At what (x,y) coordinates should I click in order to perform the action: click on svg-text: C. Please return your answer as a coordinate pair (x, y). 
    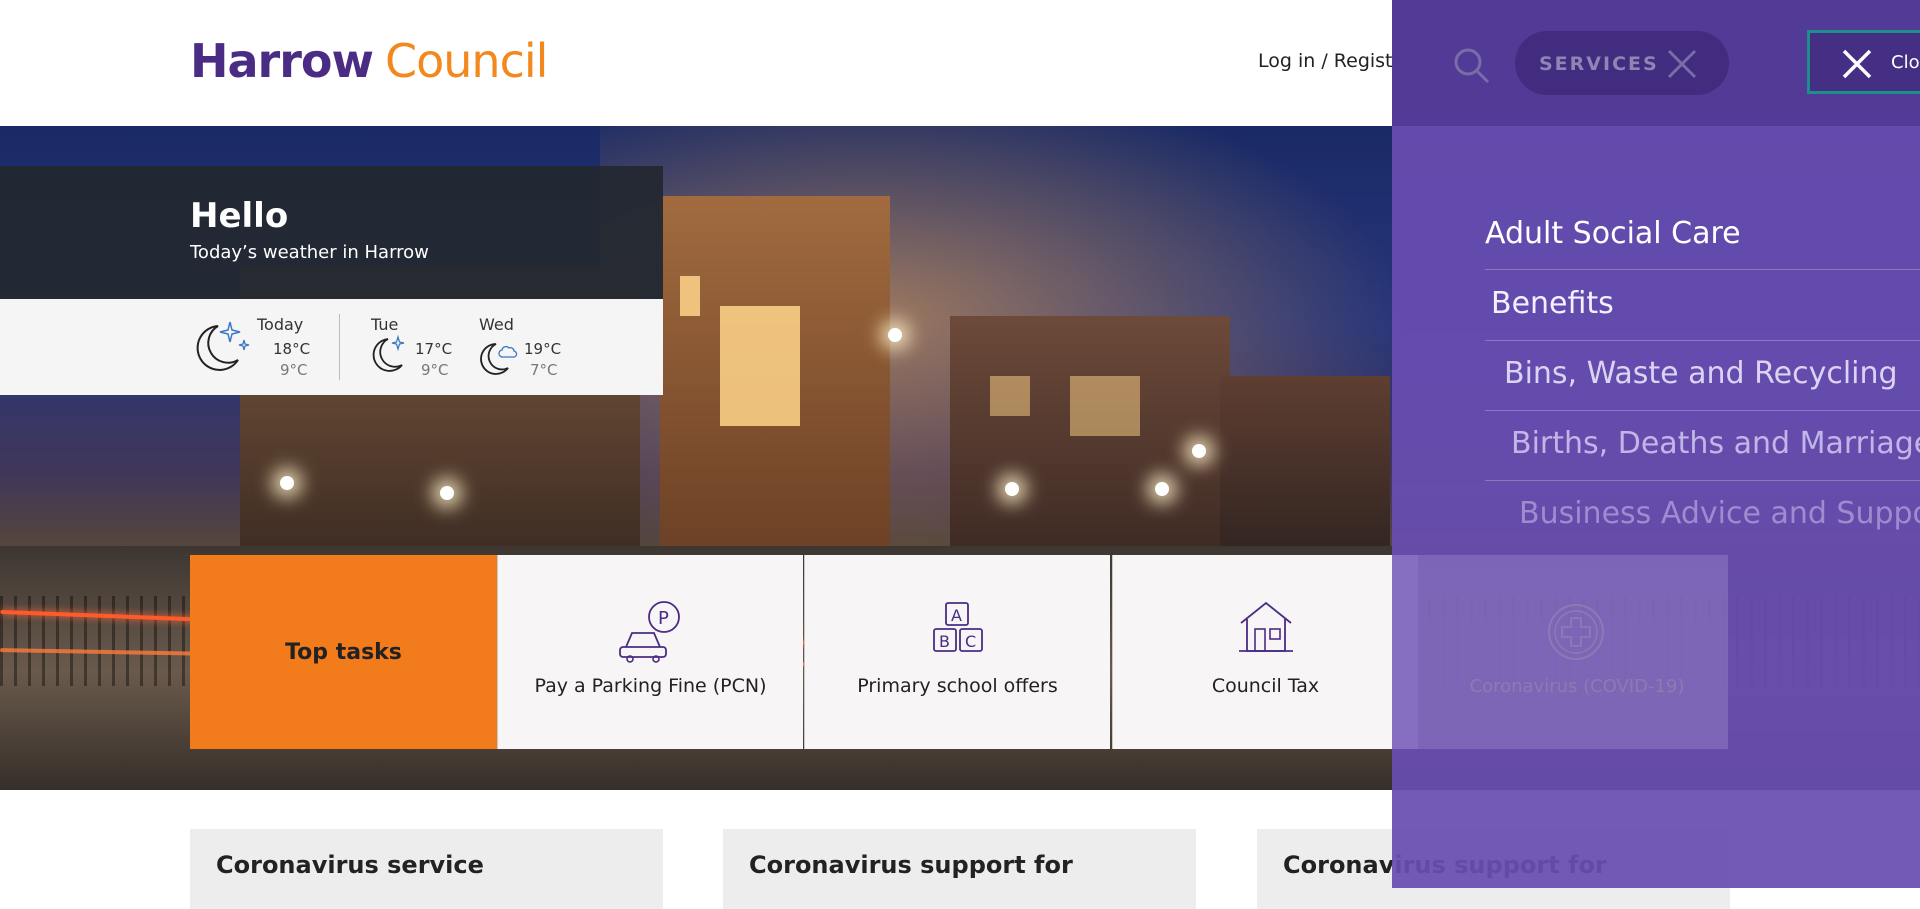
    Looking at the image, I should click on (970, 641).